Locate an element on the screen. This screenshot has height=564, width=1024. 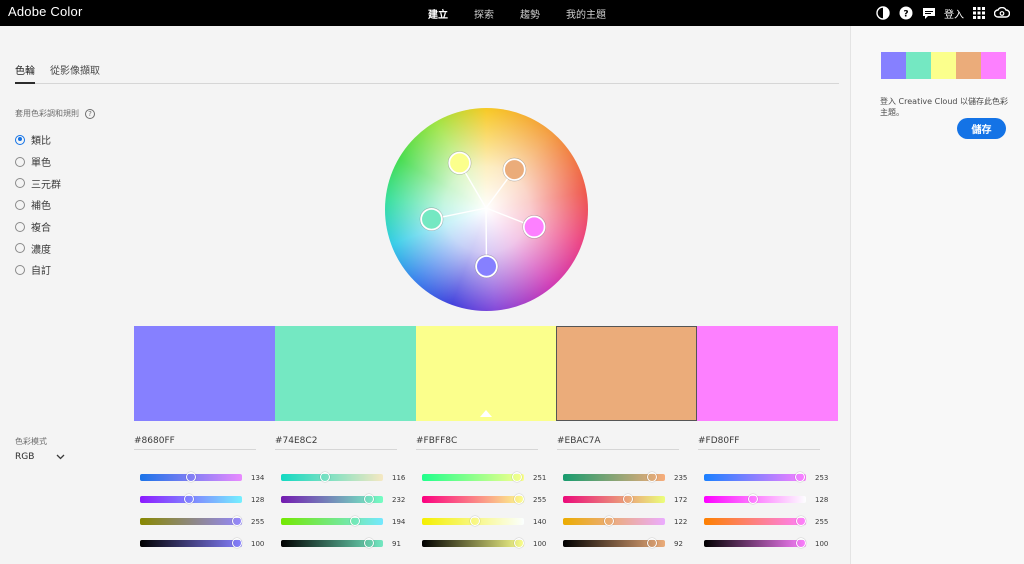
color-mode-select: RGB is located at coordinates (40, 457).